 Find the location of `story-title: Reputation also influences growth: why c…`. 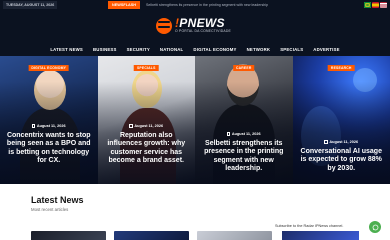

story-title: Reputation also influences growth: why c… is located at coordinates (147, 148).